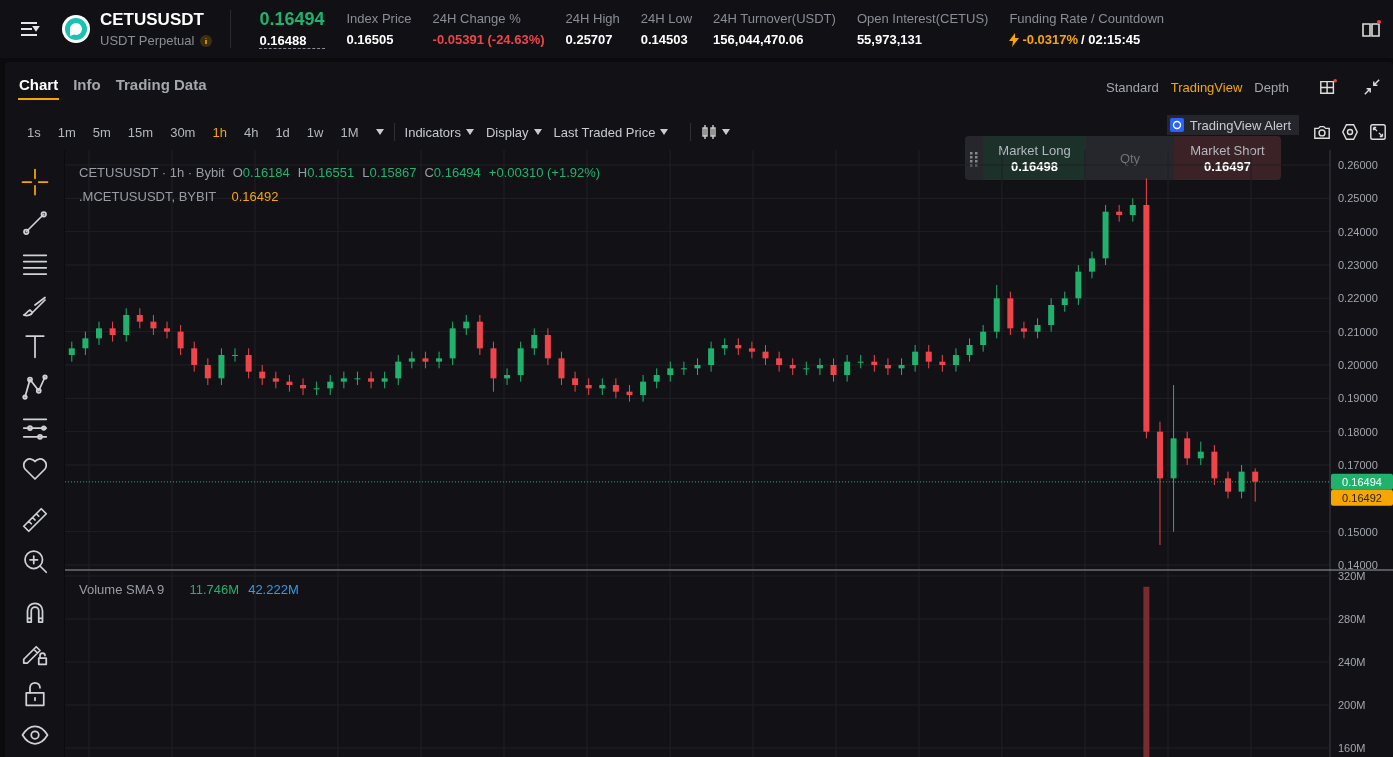 The image size is (1393, 757). What do you see at coordinates (1358, 165) in the screenshot?
I see `price-axis-label: 0.26000` at bounding box center [1358, 165].